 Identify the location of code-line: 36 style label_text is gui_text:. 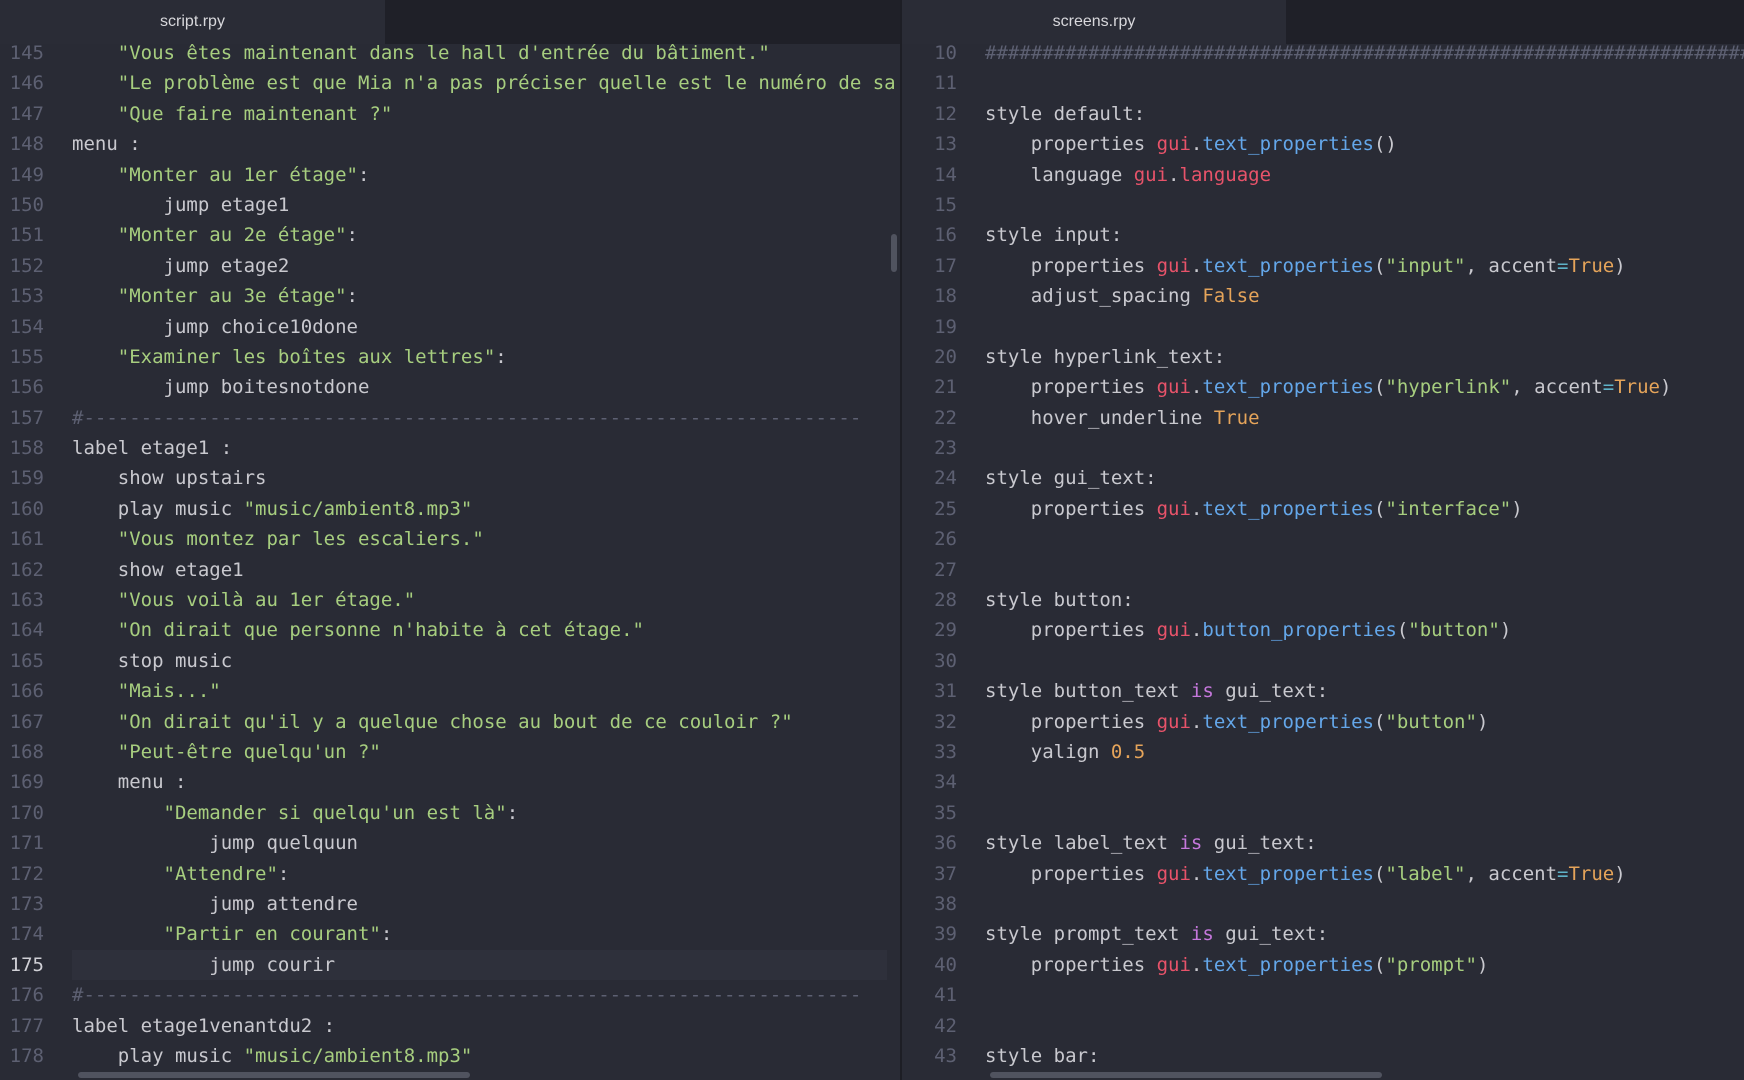
(1323, 843).